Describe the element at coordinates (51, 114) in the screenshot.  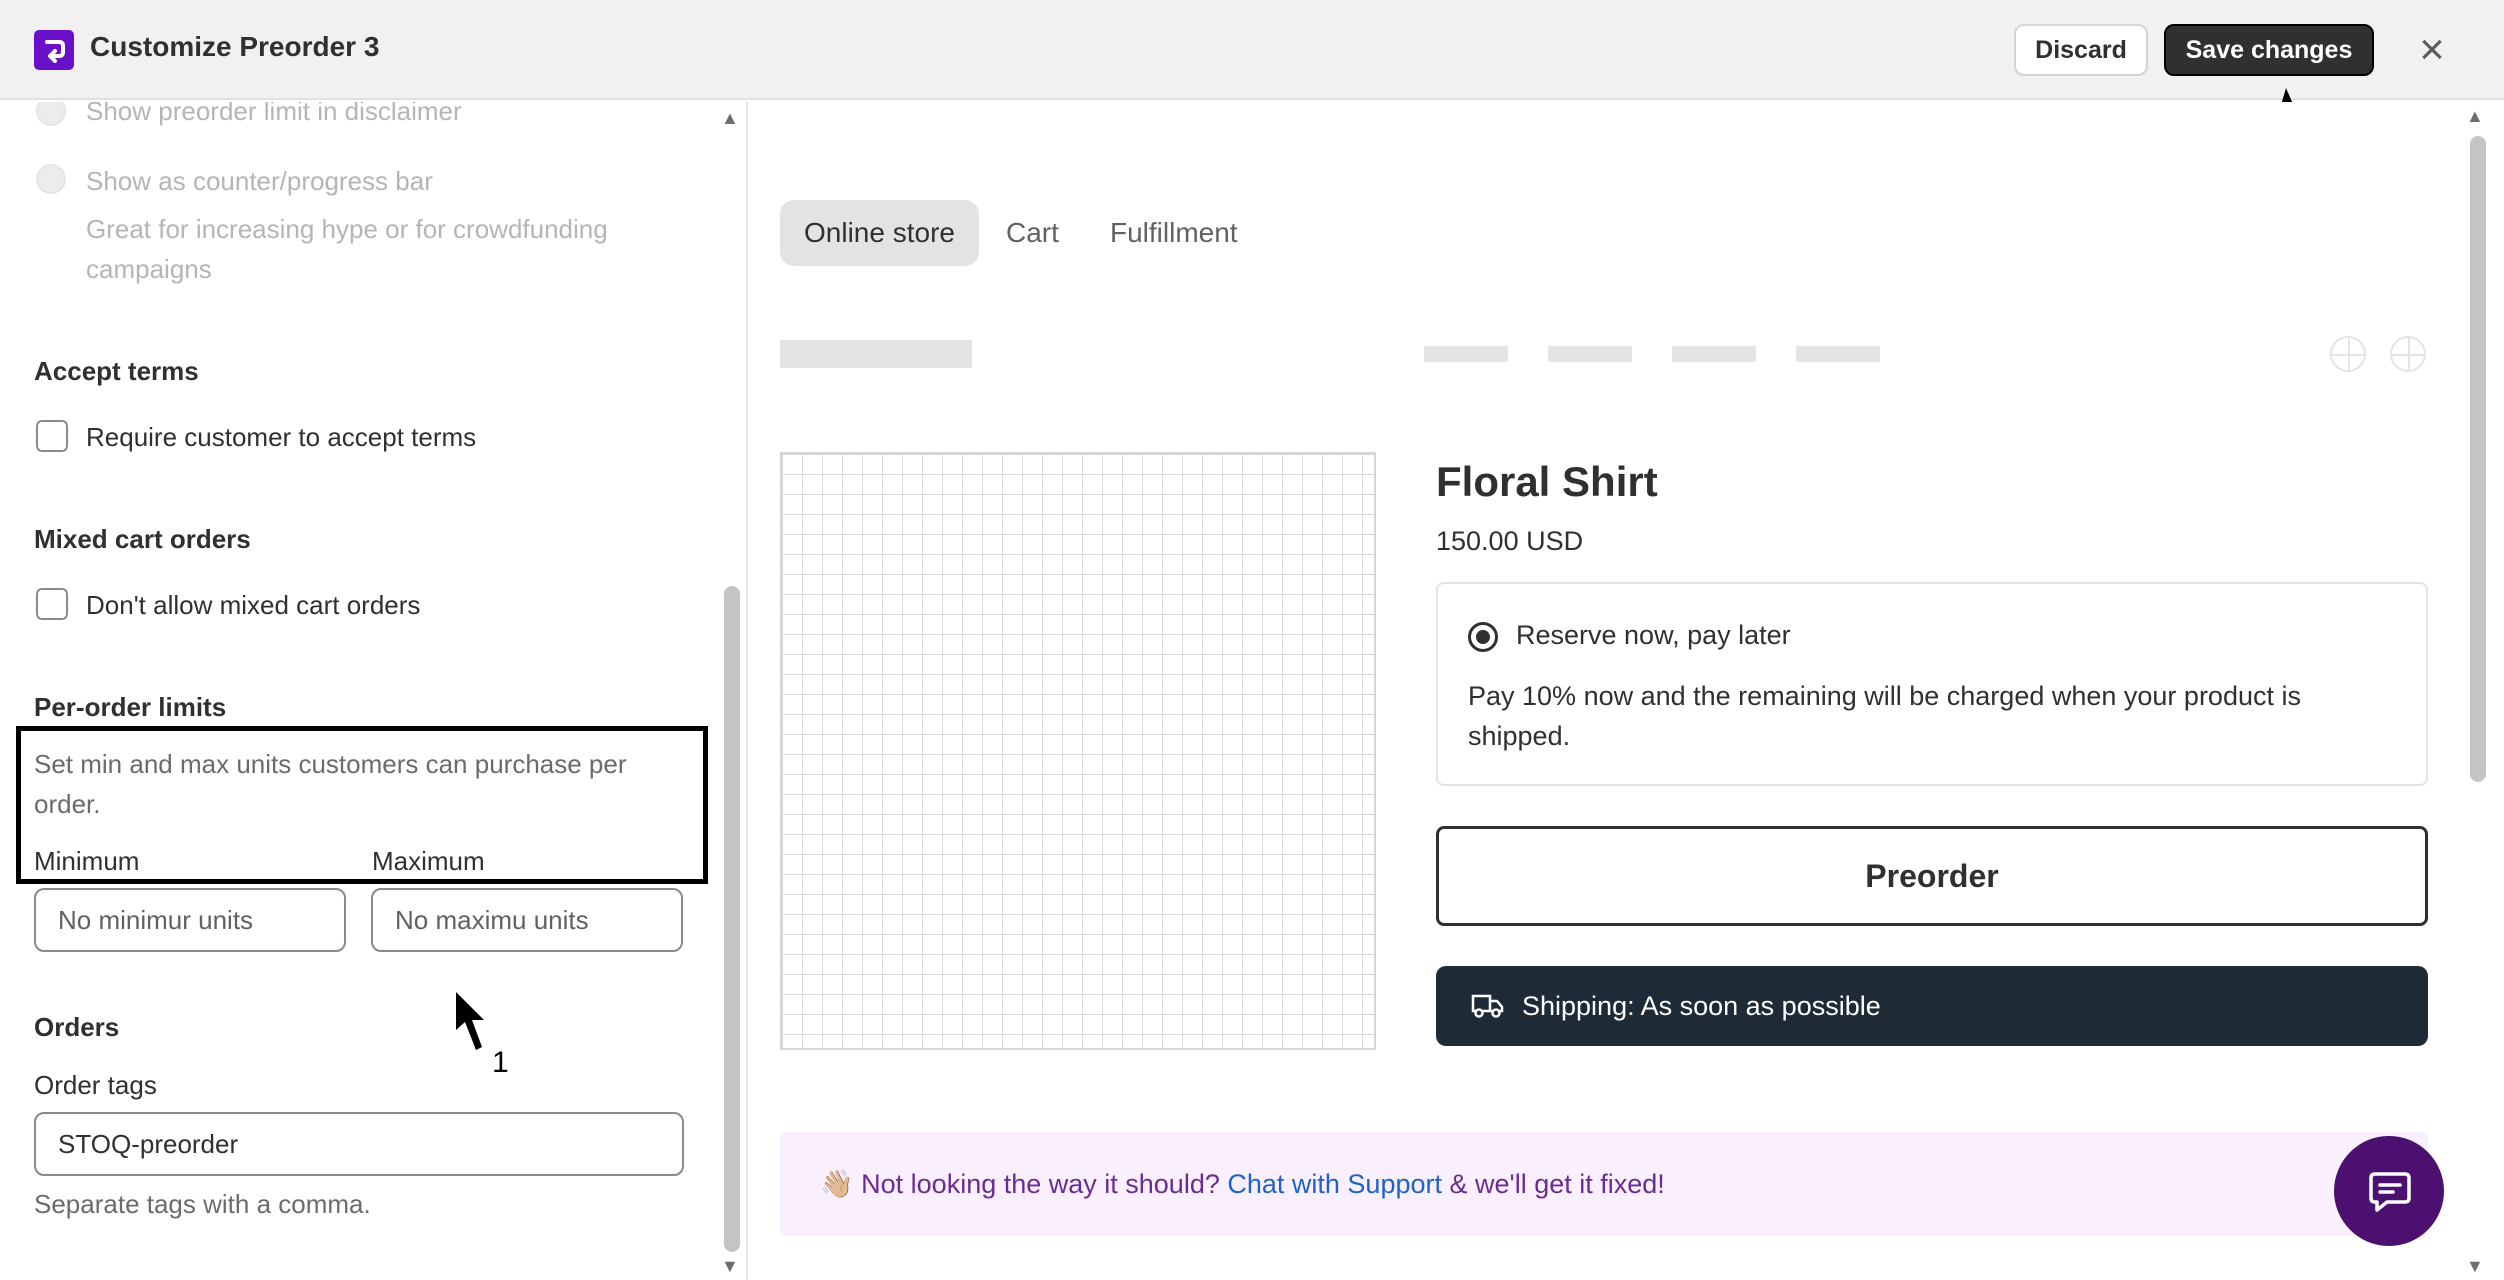
I see `show-limit-radio` at that location.